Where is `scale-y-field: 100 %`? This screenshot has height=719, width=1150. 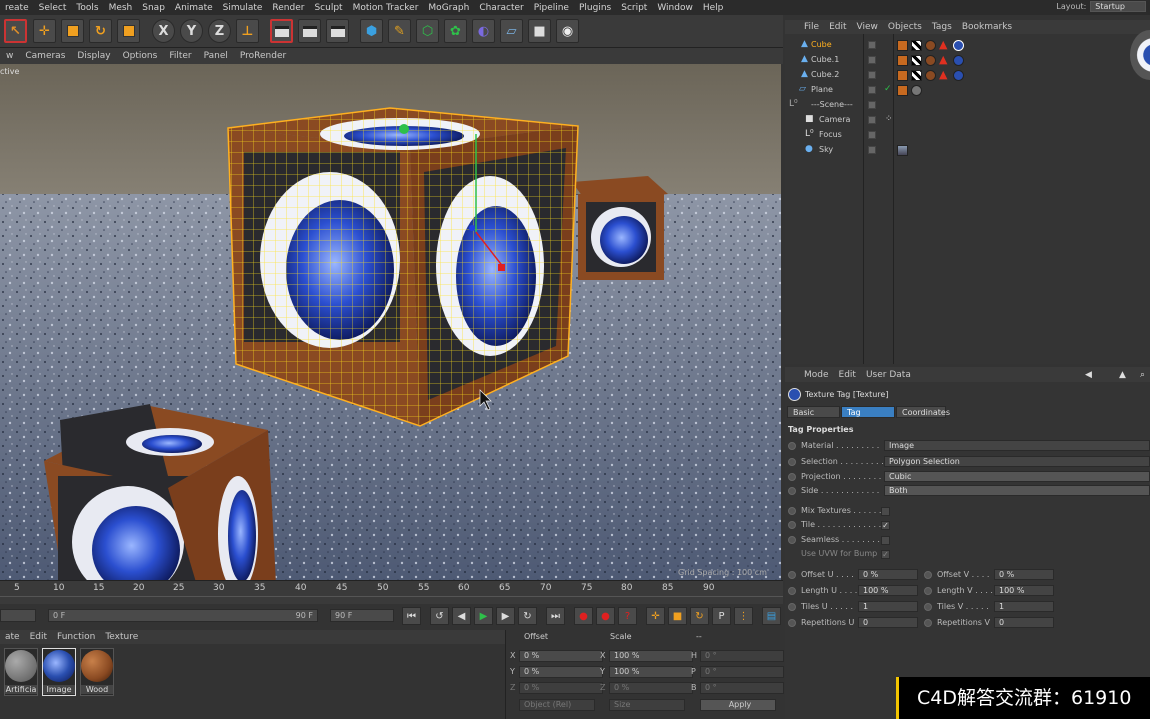
scale-y-field: 100 % is located at coordinates (651, 672).